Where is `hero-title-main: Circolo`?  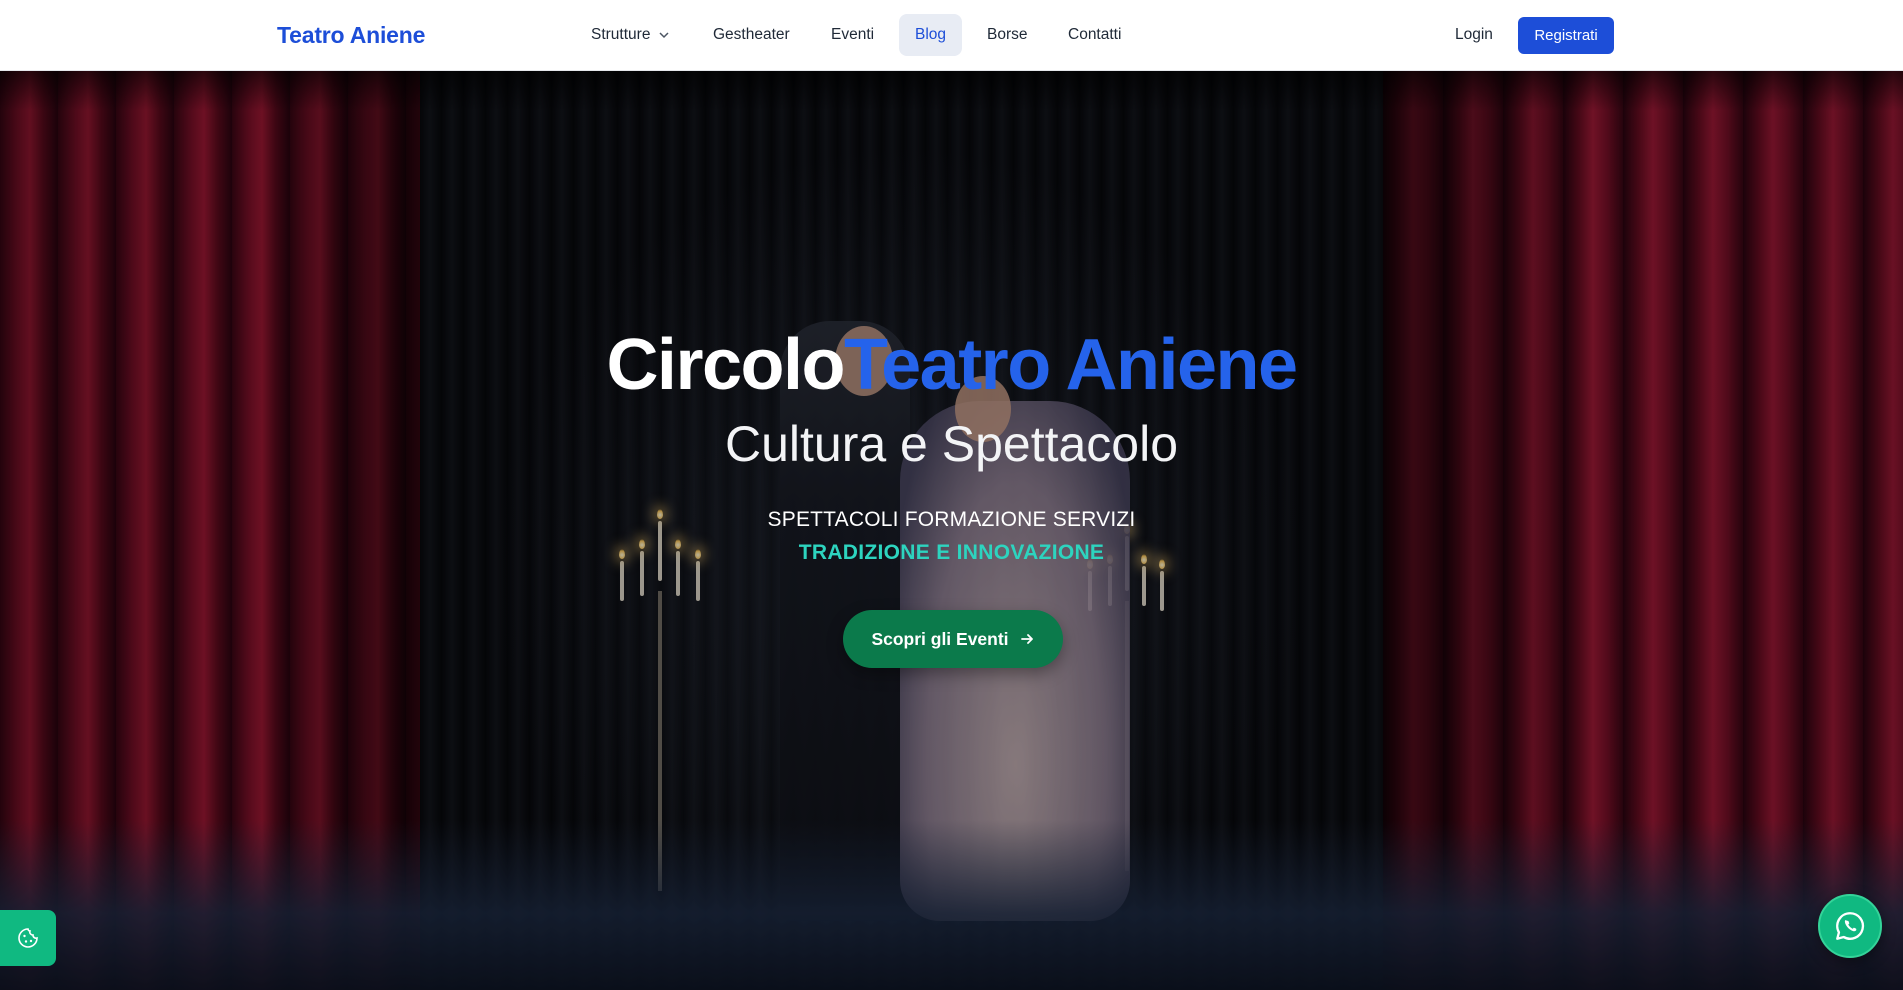
hero-title-main: Circolo is located at coordinates (725, 365).